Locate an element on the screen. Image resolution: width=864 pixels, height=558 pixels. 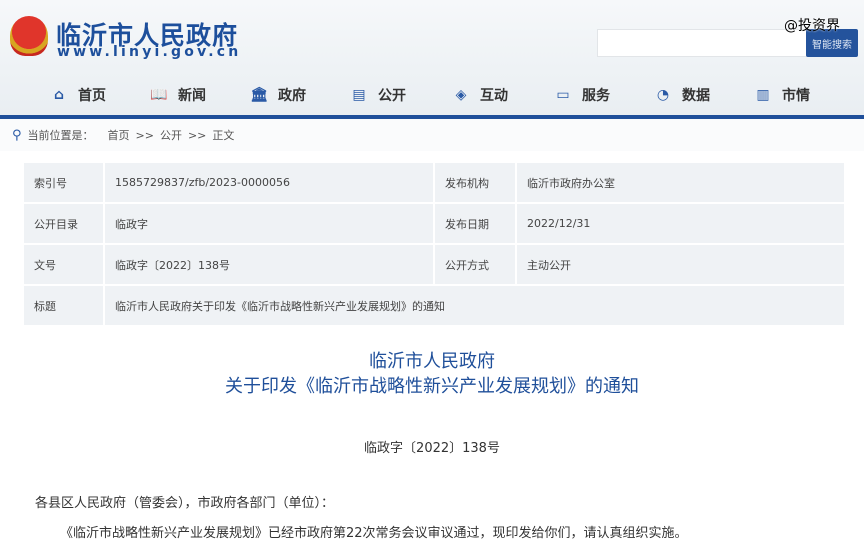
table-row: 公开目录 临政字 发布日期 2022/12/31 is located at coordinates (434, 223).